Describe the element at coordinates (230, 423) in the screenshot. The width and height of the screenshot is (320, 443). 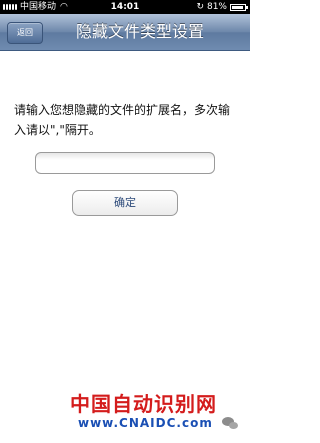
I see `wechat-icon` at that location.